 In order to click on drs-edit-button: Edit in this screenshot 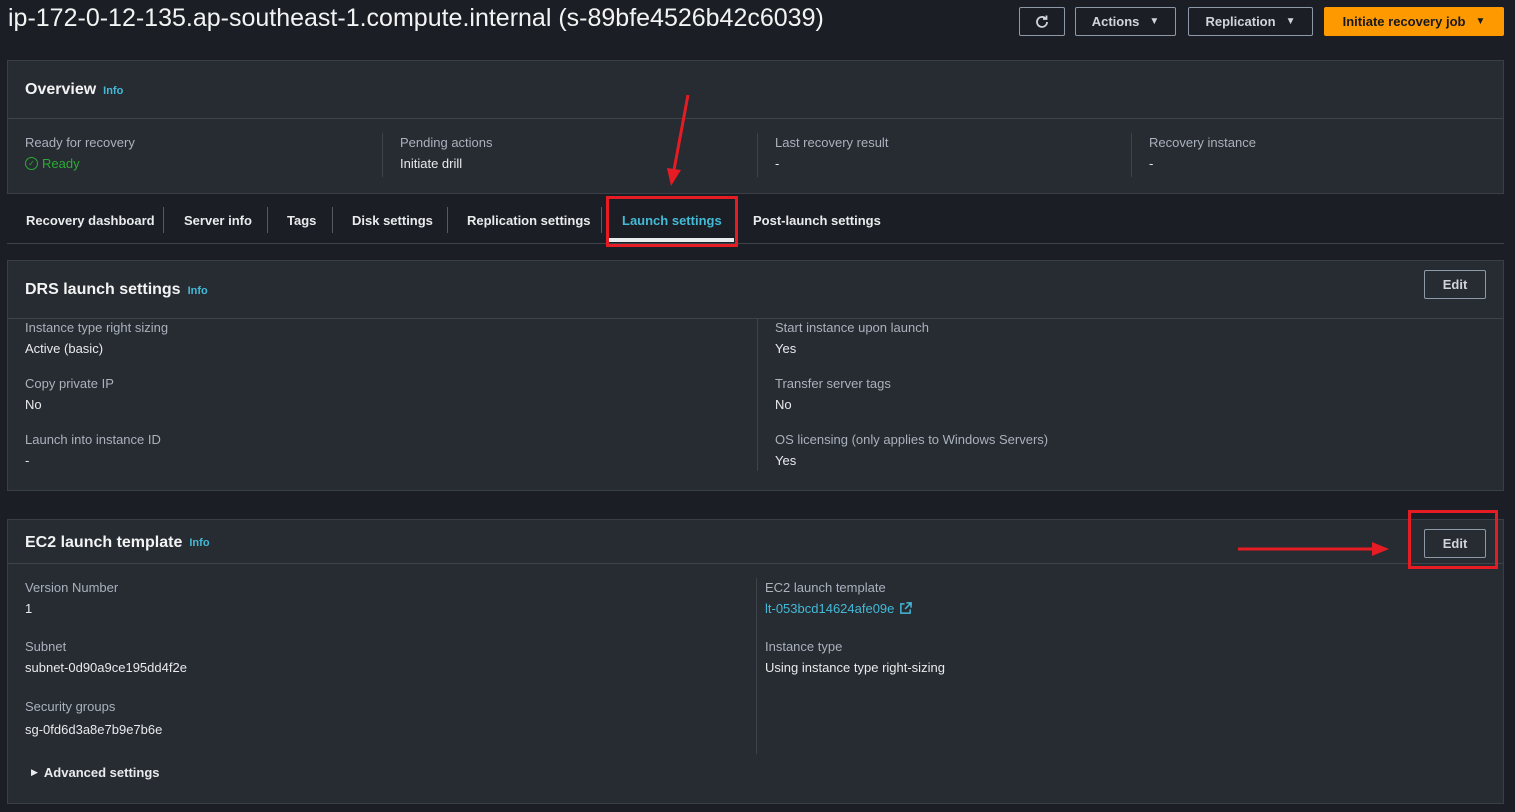, I will do `click(1455, 284)`.